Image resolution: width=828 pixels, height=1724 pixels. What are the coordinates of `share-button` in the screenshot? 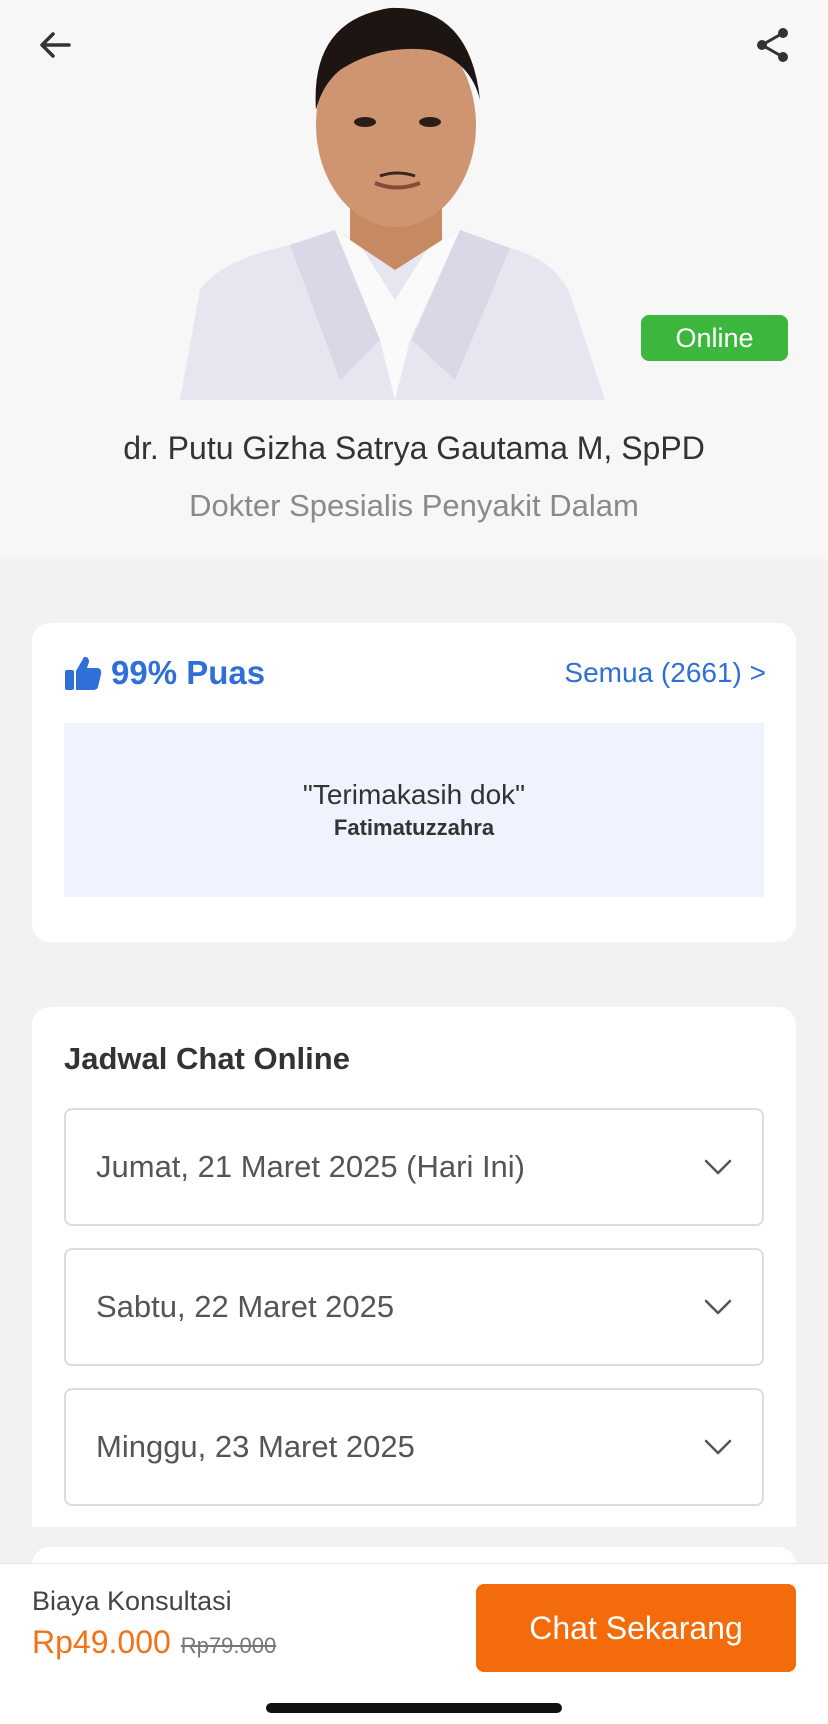 It's located at (773, 45).